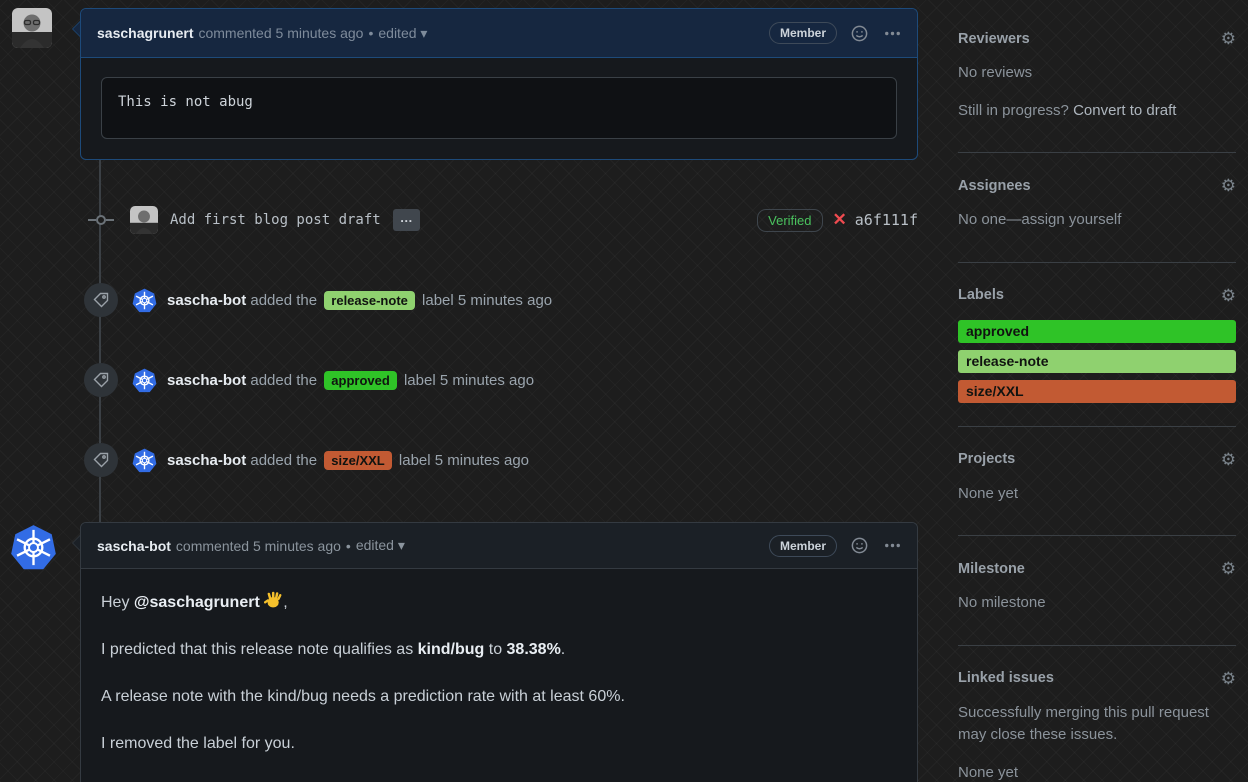 This screenshot has height=782, width=1248. Describe the element at coordinates (1097, 361) in the screenshot. I see `sidebar-label-release-note: release-note` at that location.